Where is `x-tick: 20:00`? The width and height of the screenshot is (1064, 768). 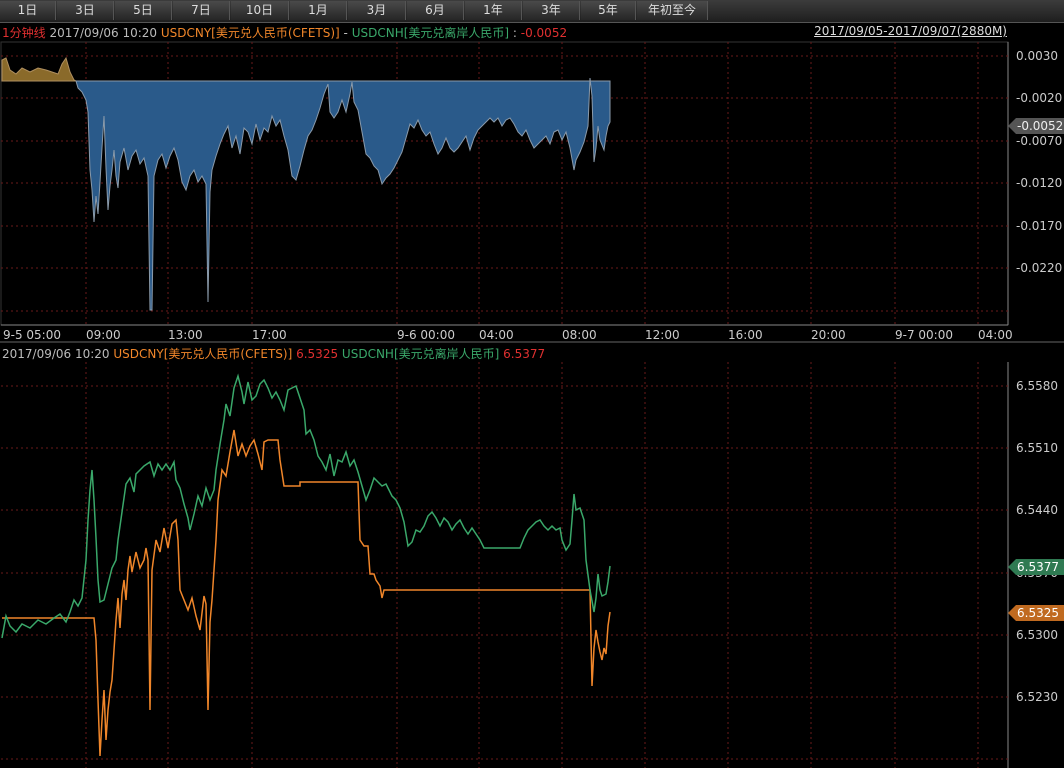 x-tick: 20:00 is located at coordinates (828, 335).